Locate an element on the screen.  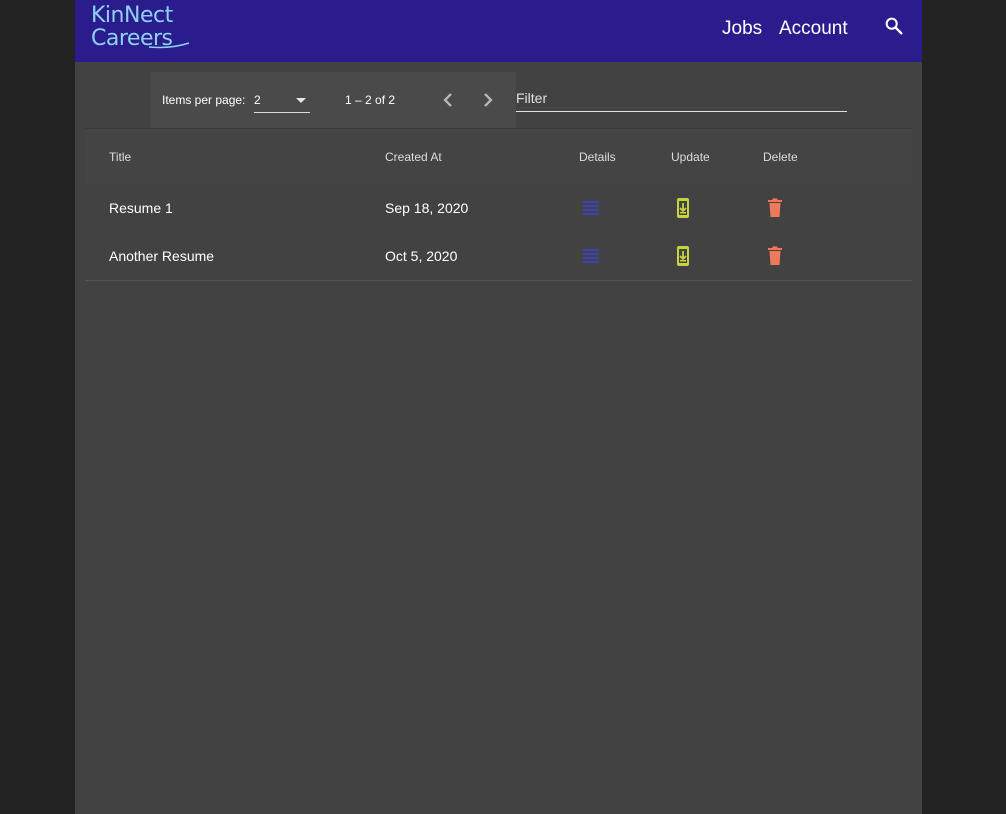
filter-input: Filter is located at coordinates (681, 99).